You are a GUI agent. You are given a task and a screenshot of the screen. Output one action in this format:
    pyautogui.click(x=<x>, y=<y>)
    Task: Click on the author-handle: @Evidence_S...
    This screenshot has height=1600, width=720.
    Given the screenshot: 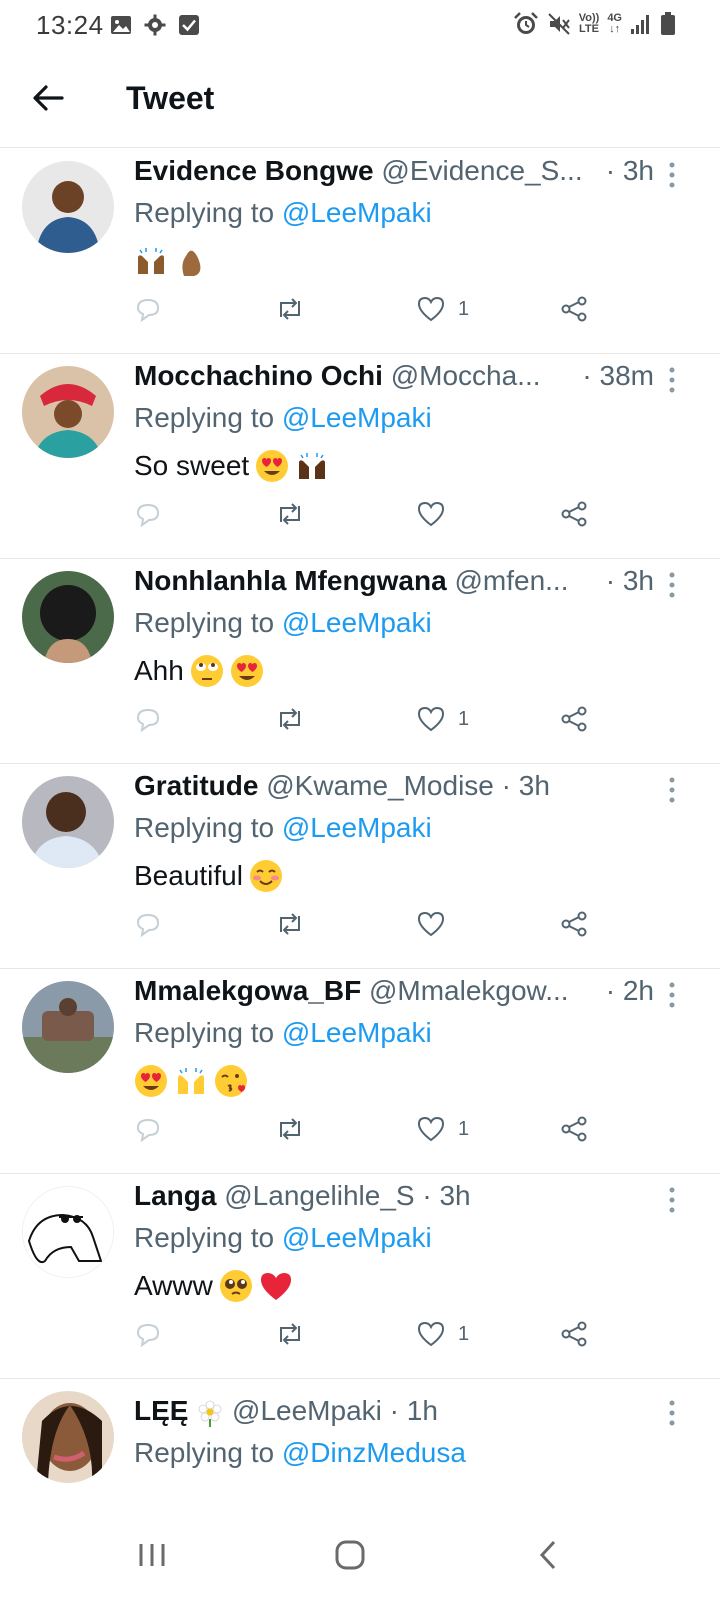 What is the action you would take?
    pyautogui.click(x=481, y=170)
    